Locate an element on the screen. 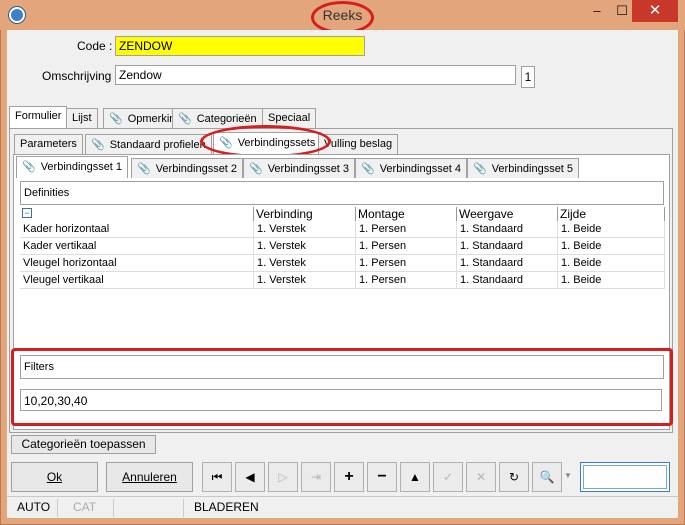 This screenshot has height=525, width=685. code-field: ZENDOW is located at coordinates (240, 46).